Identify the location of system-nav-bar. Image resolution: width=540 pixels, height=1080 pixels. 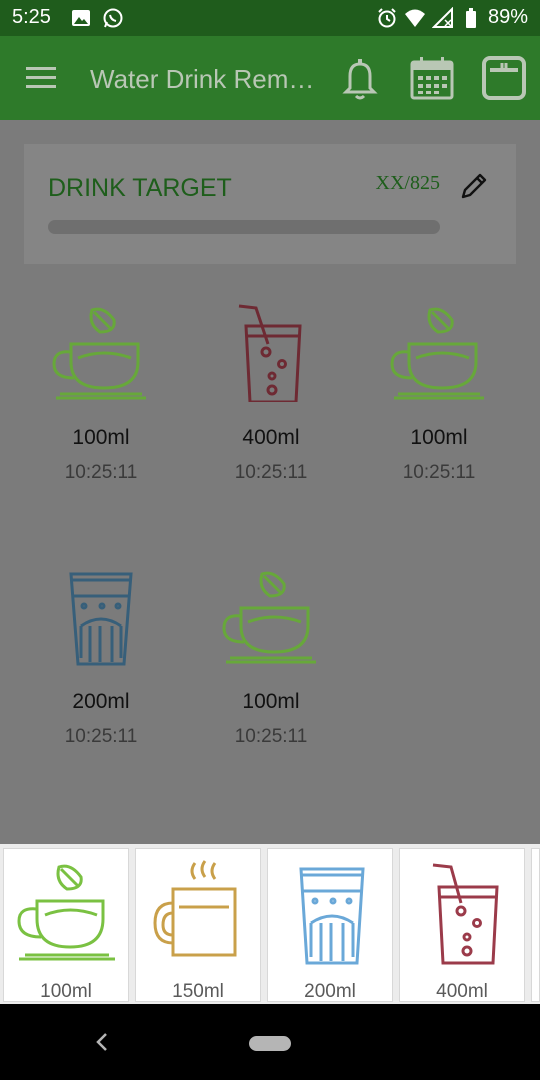
(270, 1042).